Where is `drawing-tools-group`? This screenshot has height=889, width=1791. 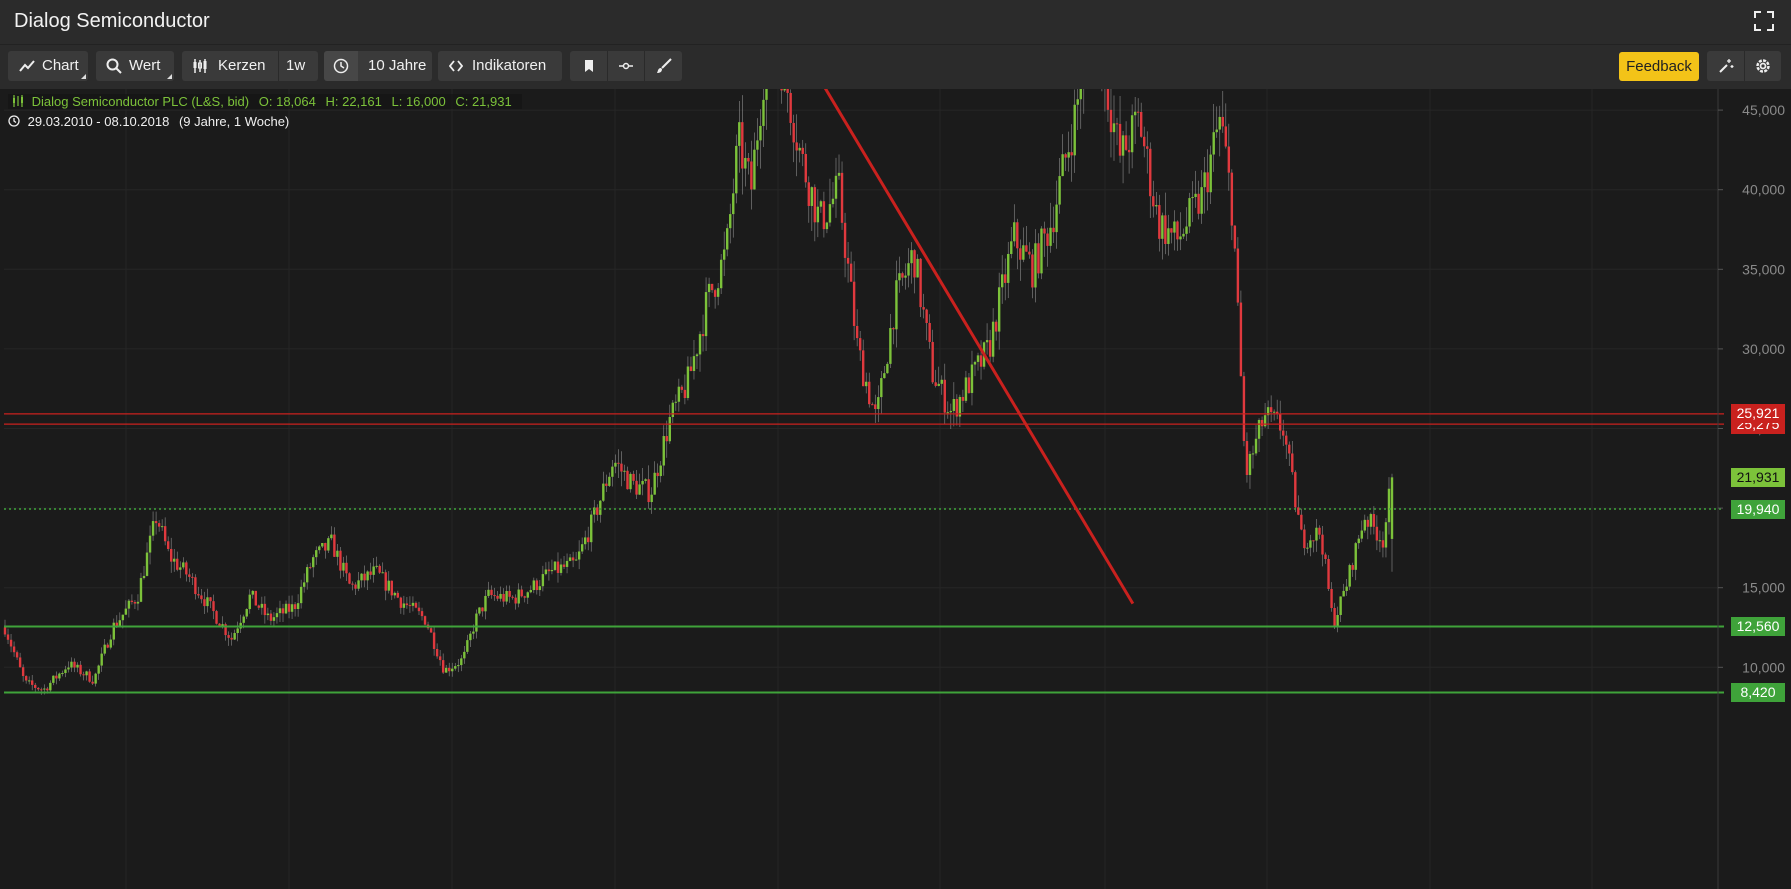 drawing-tools-group is located at coordinates (626, 66).